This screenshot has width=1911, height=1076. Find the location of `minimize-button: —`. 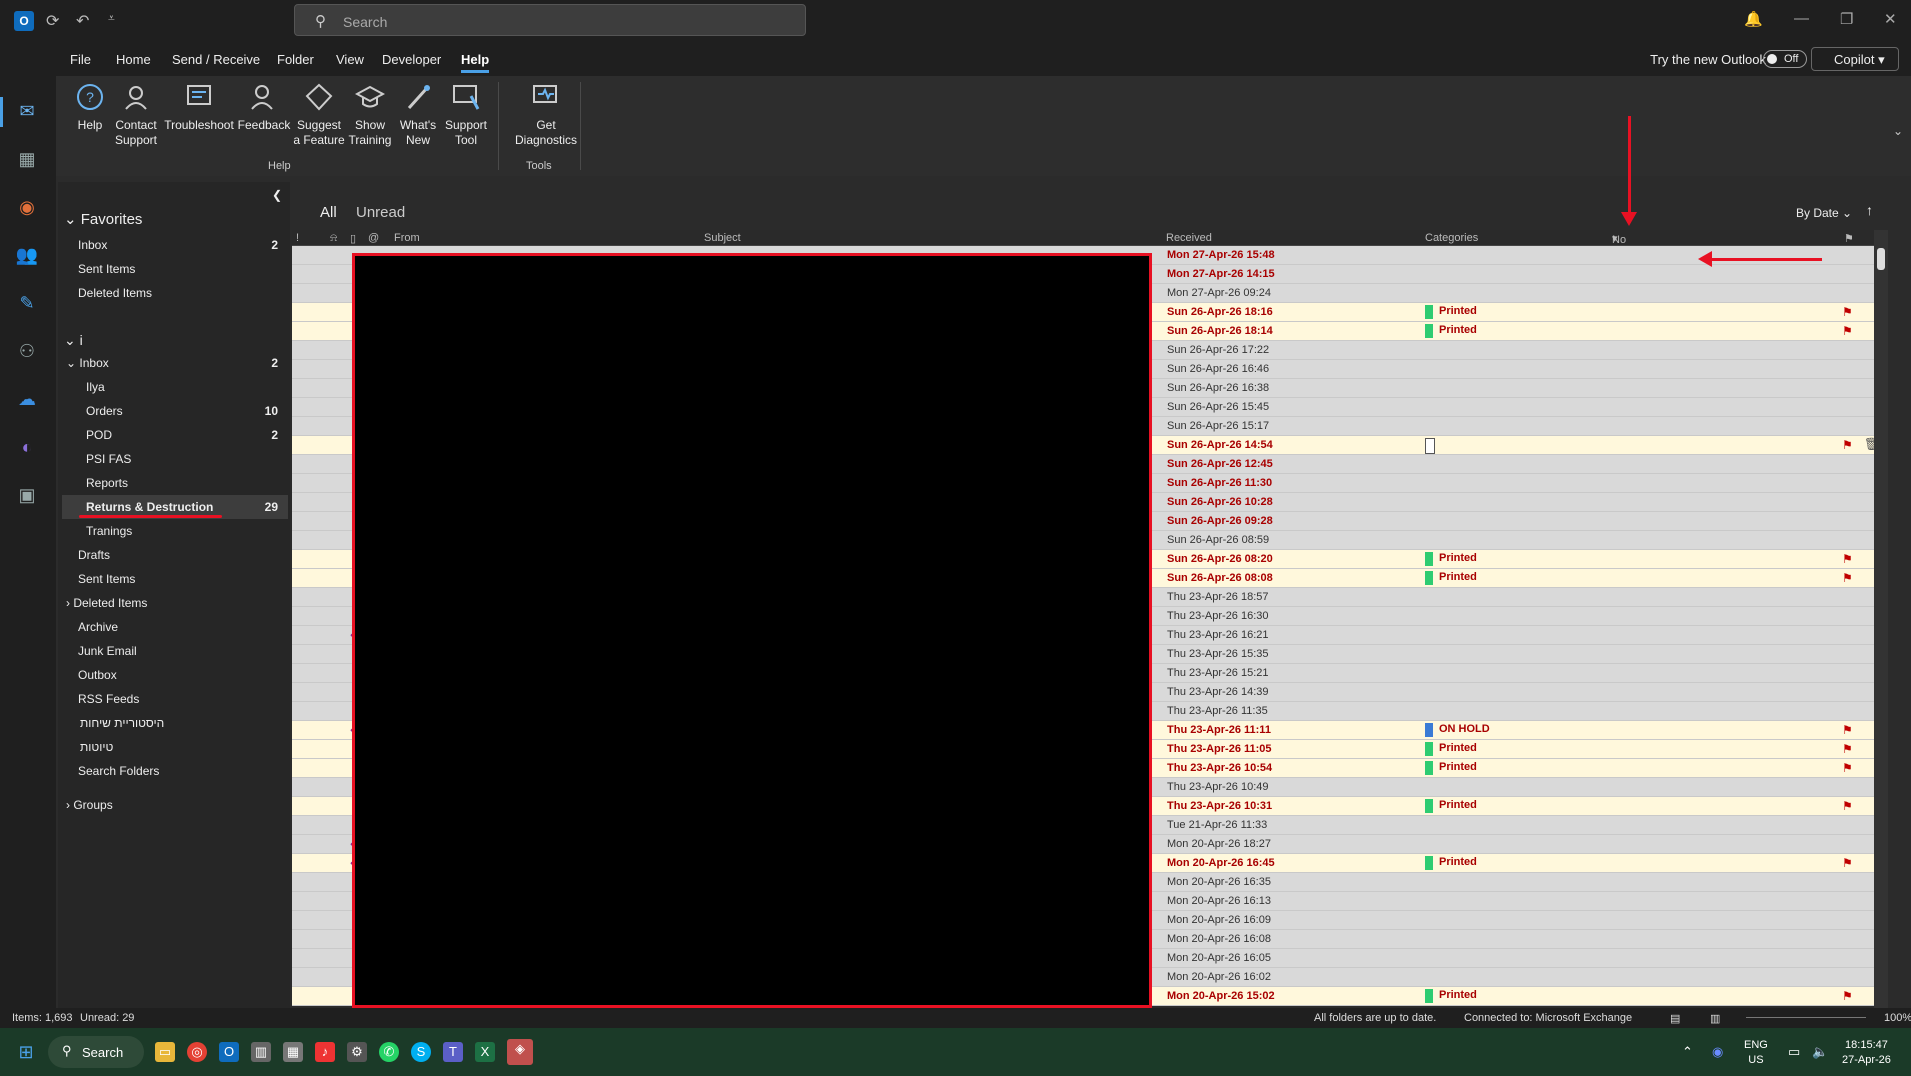

minimize-button: — is located at coordinates (1801, 18).